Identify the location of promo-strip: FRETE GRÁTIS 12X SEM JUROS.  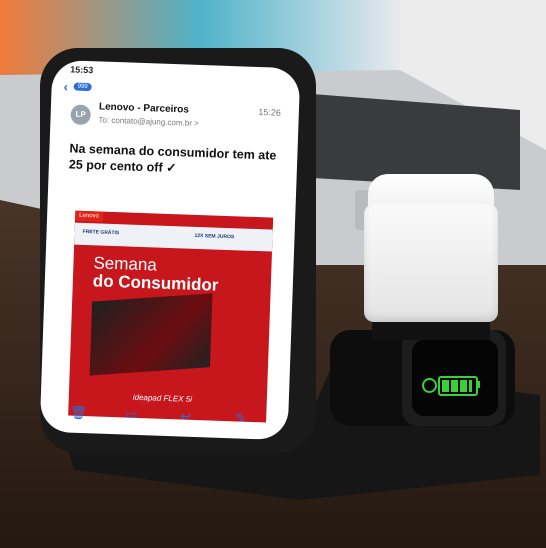
(173, 237).